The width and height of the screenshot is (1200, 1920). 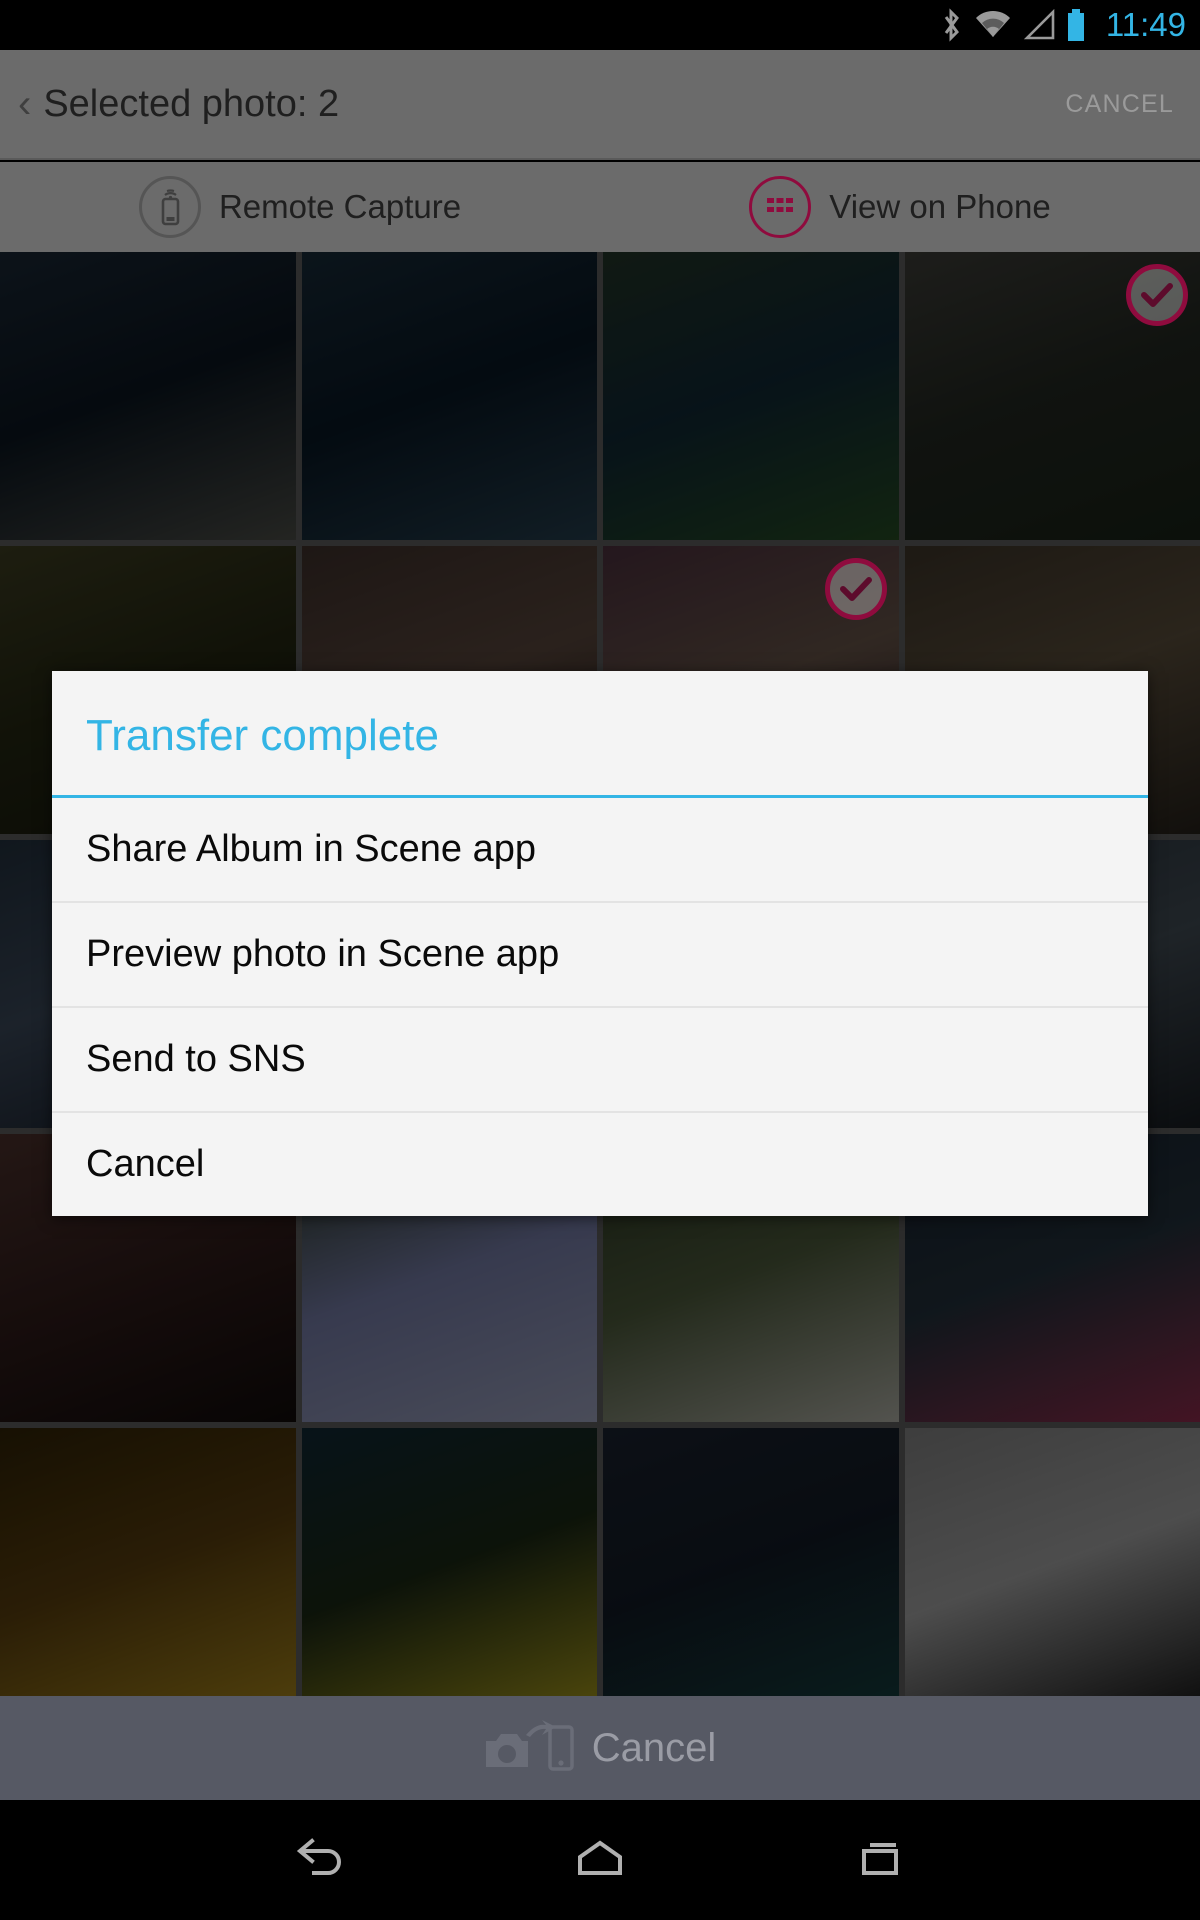 I want to click on share-album-item: Share Album in Scene app, so click(x=600, y=850).